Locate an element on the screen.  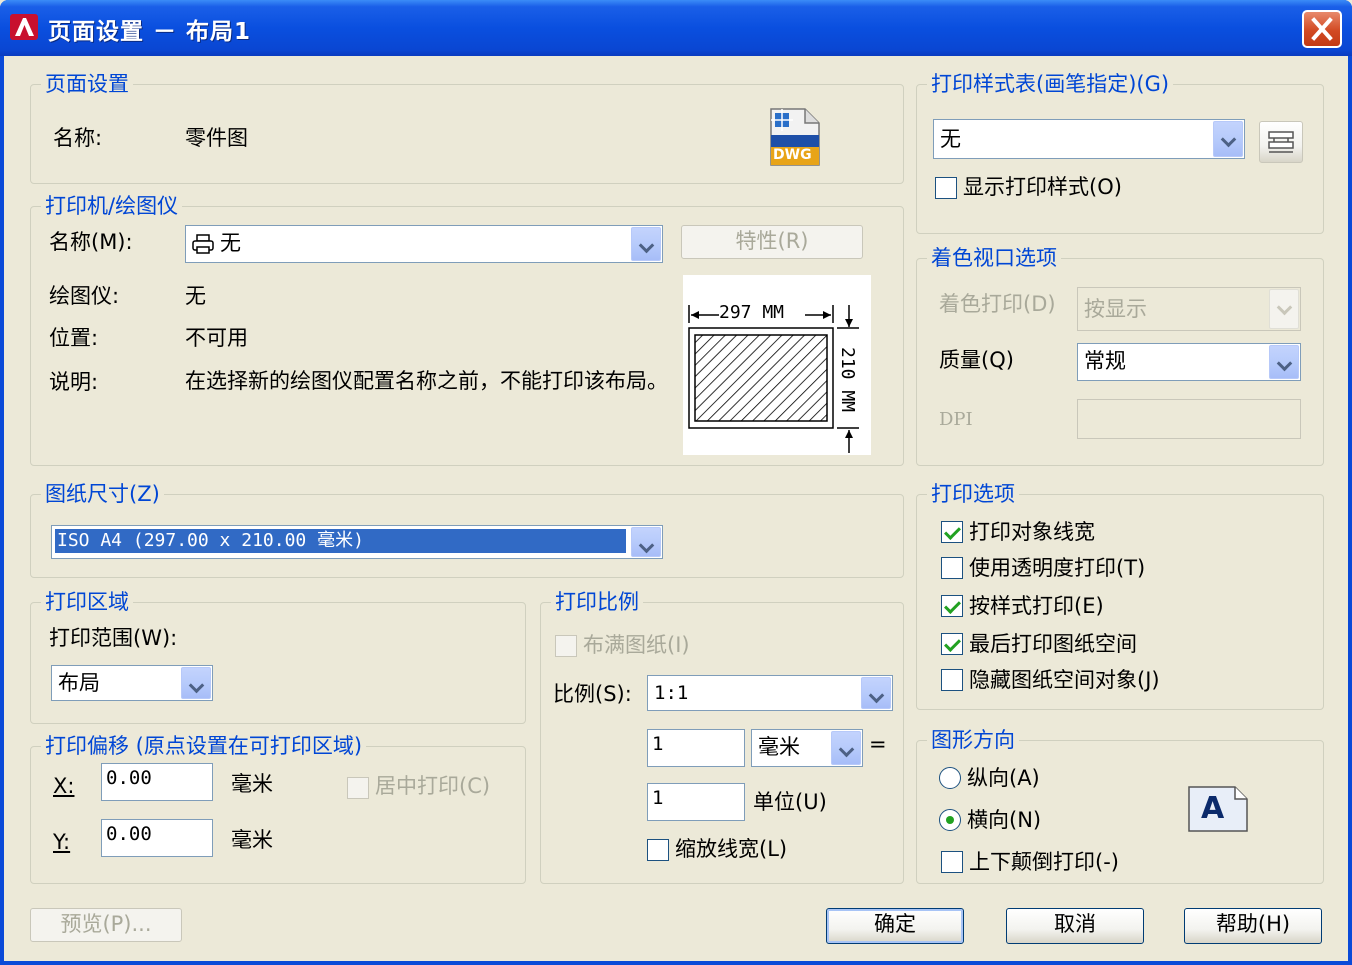
printer-name-label: 名称(M): is located at coordinates (91, 242).